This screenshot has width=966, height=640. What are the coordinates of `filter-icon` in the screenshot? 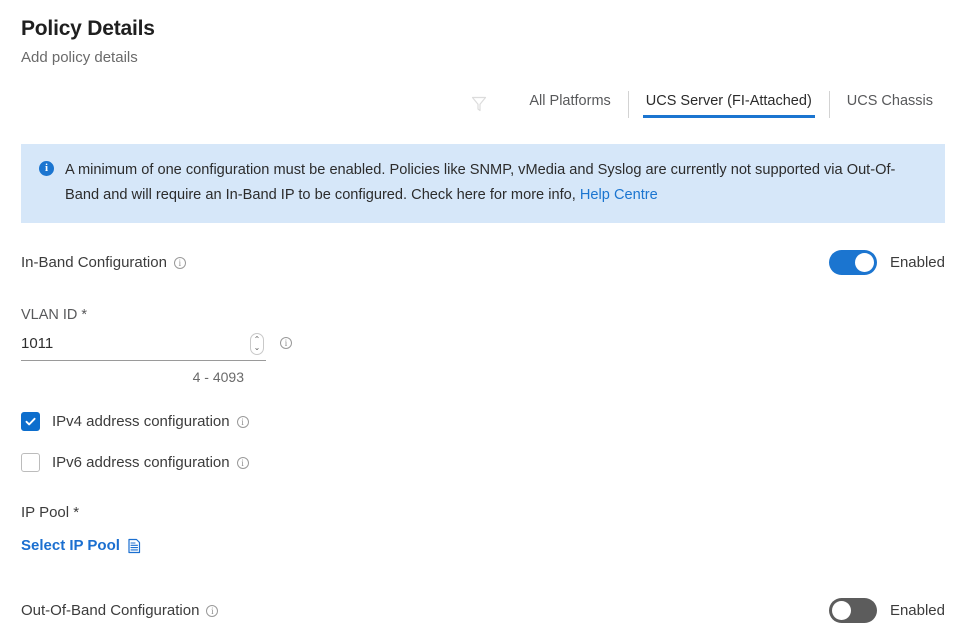 It's located at (479, 104).